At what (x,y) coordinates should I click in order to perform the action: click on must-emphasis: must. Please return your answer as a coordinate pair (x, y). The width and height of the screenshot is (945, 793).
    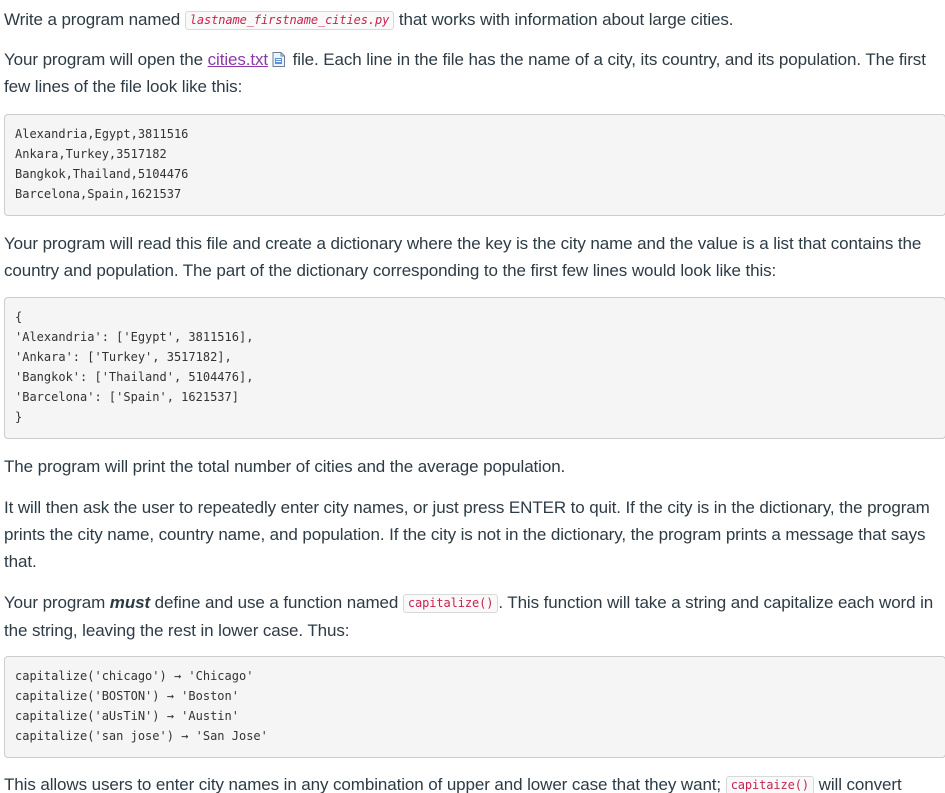
    Looking at the image, I should click on (130, 602).